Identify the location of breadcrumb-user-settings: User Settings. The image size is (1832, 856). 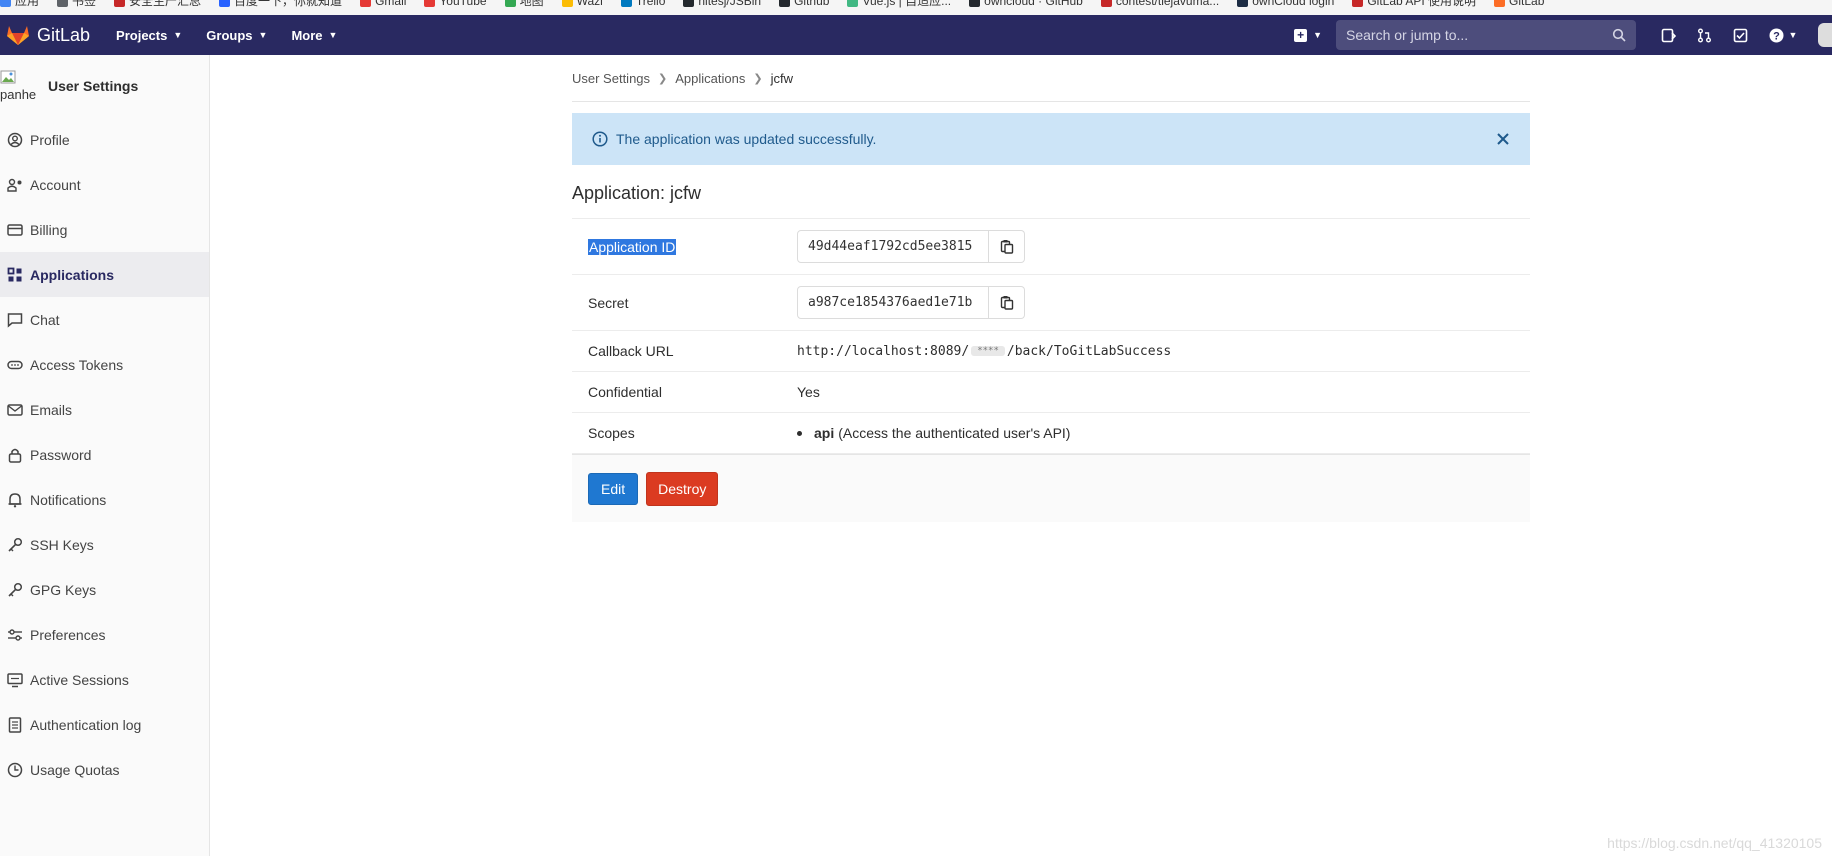
(611, 78).